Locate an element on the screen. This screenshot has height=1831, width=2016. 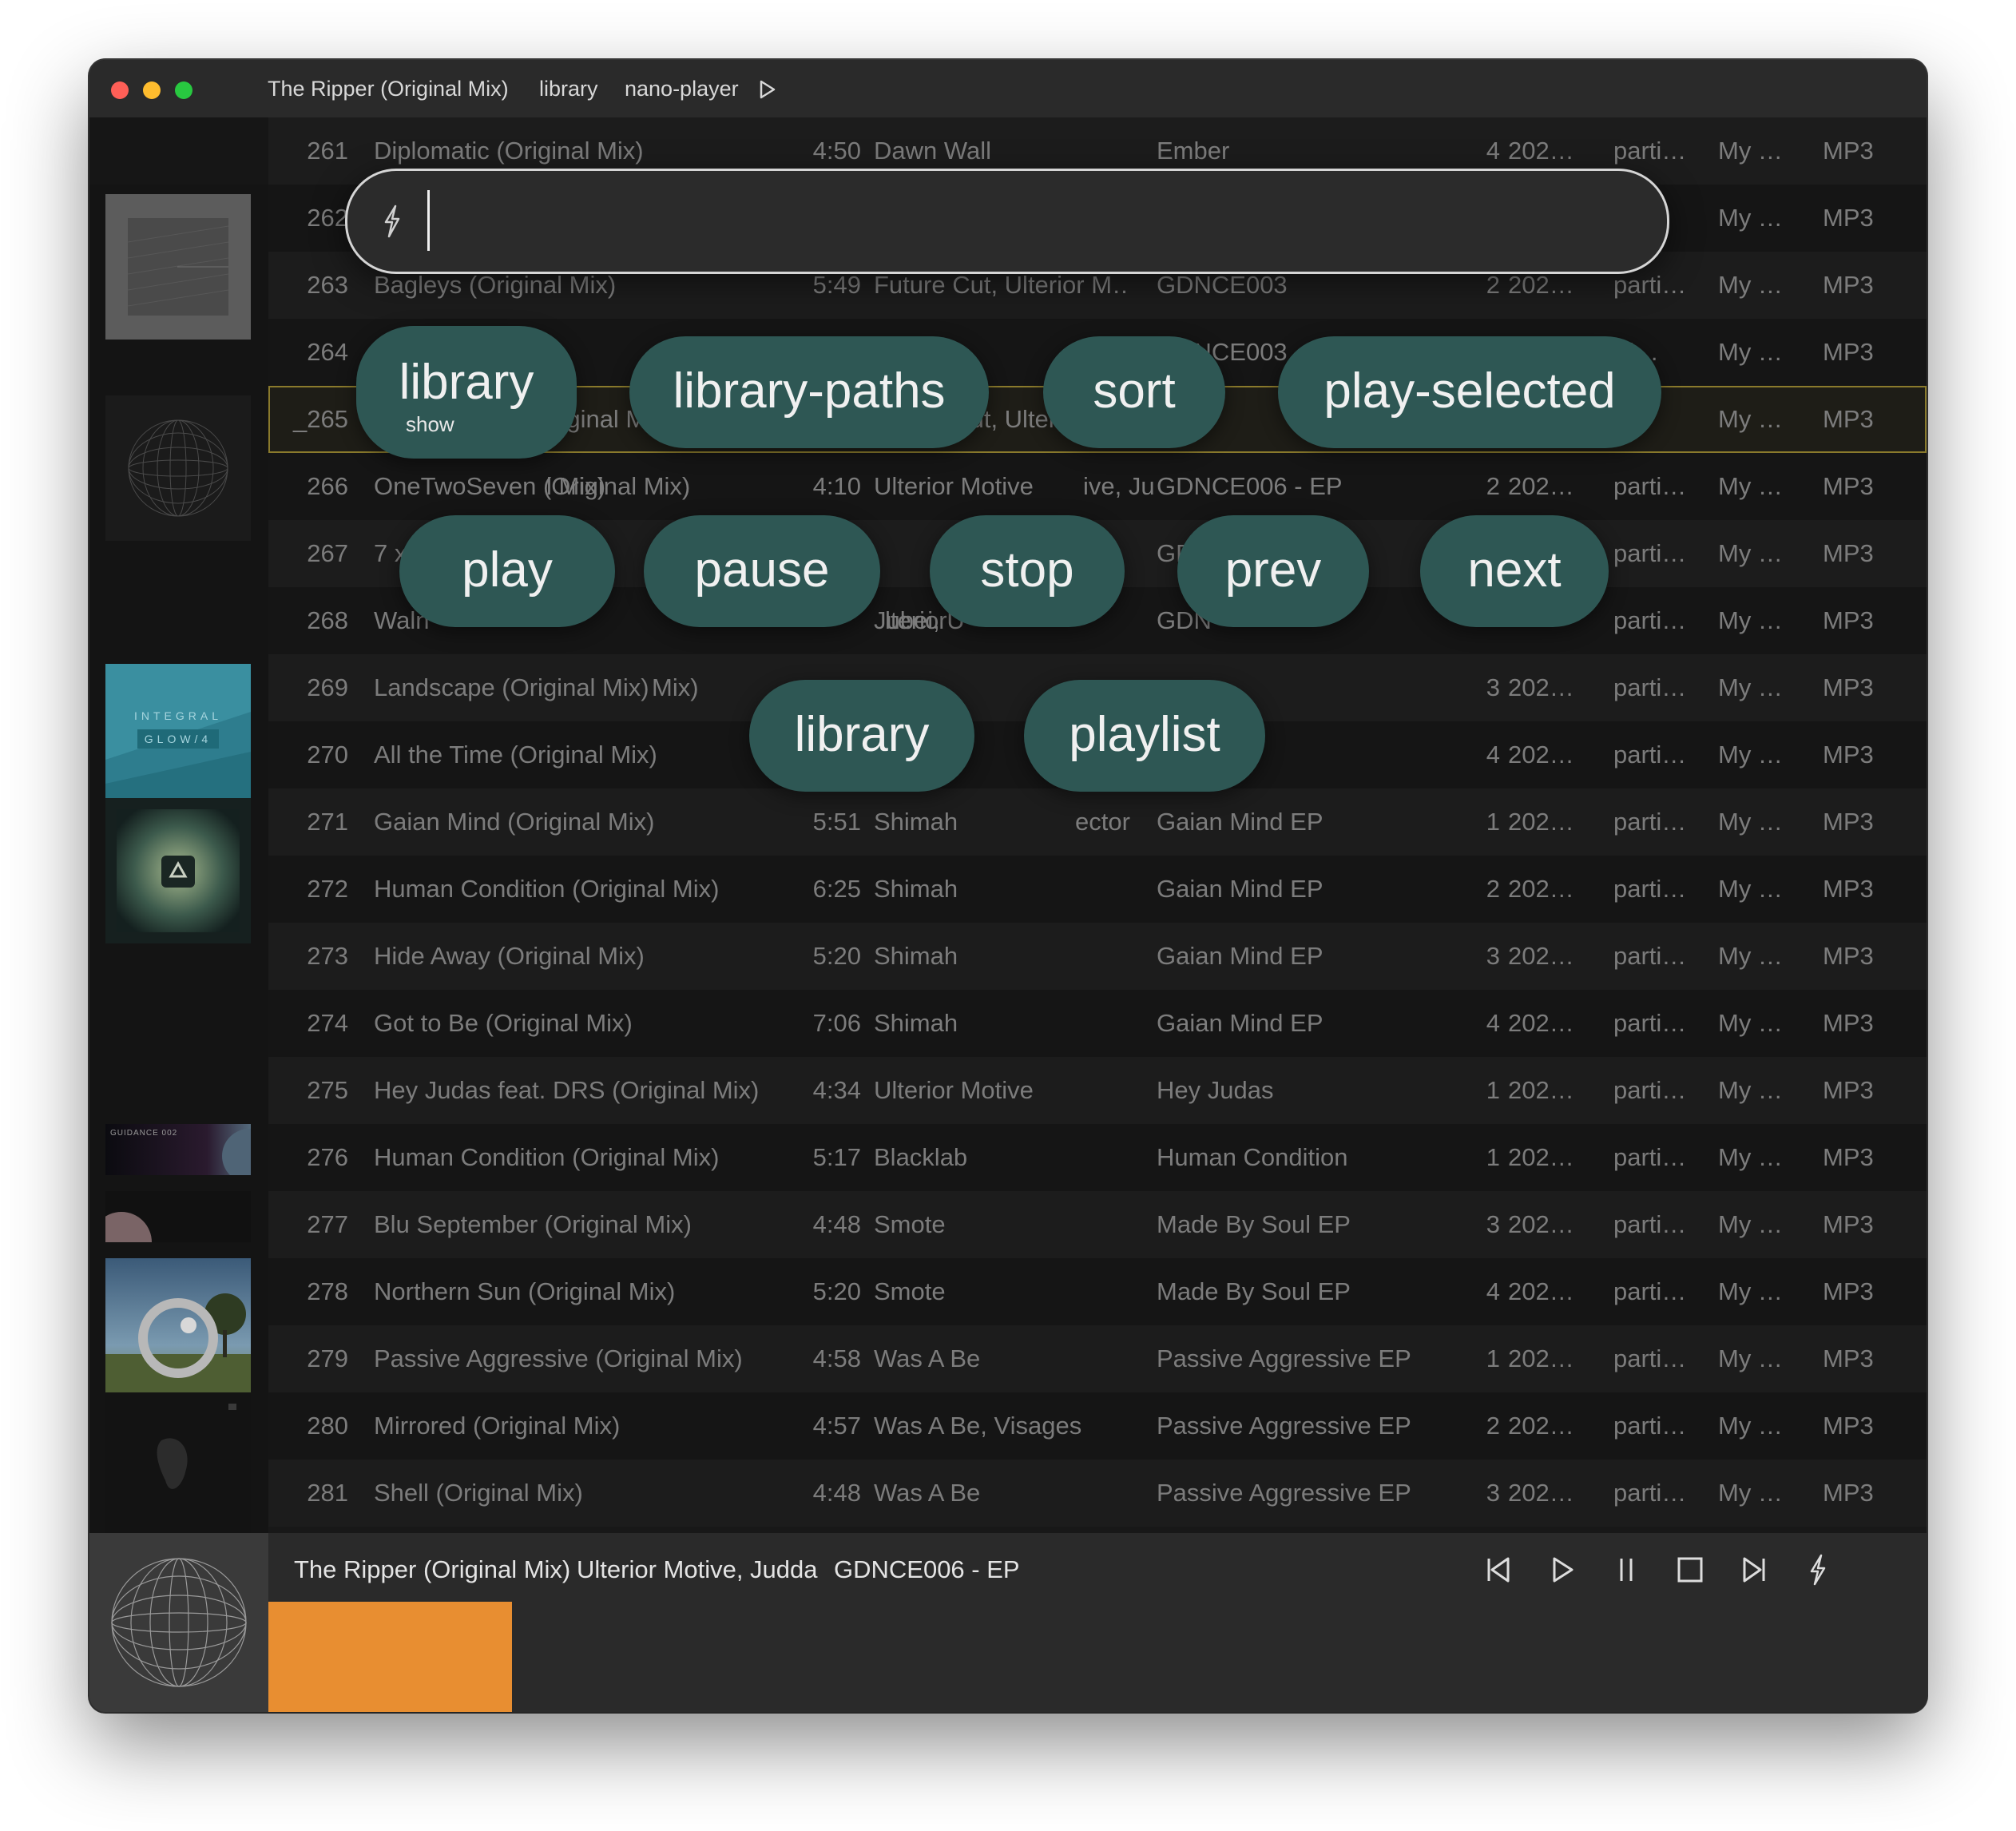
command-library-show: library show is located at coordinates (466, 392).